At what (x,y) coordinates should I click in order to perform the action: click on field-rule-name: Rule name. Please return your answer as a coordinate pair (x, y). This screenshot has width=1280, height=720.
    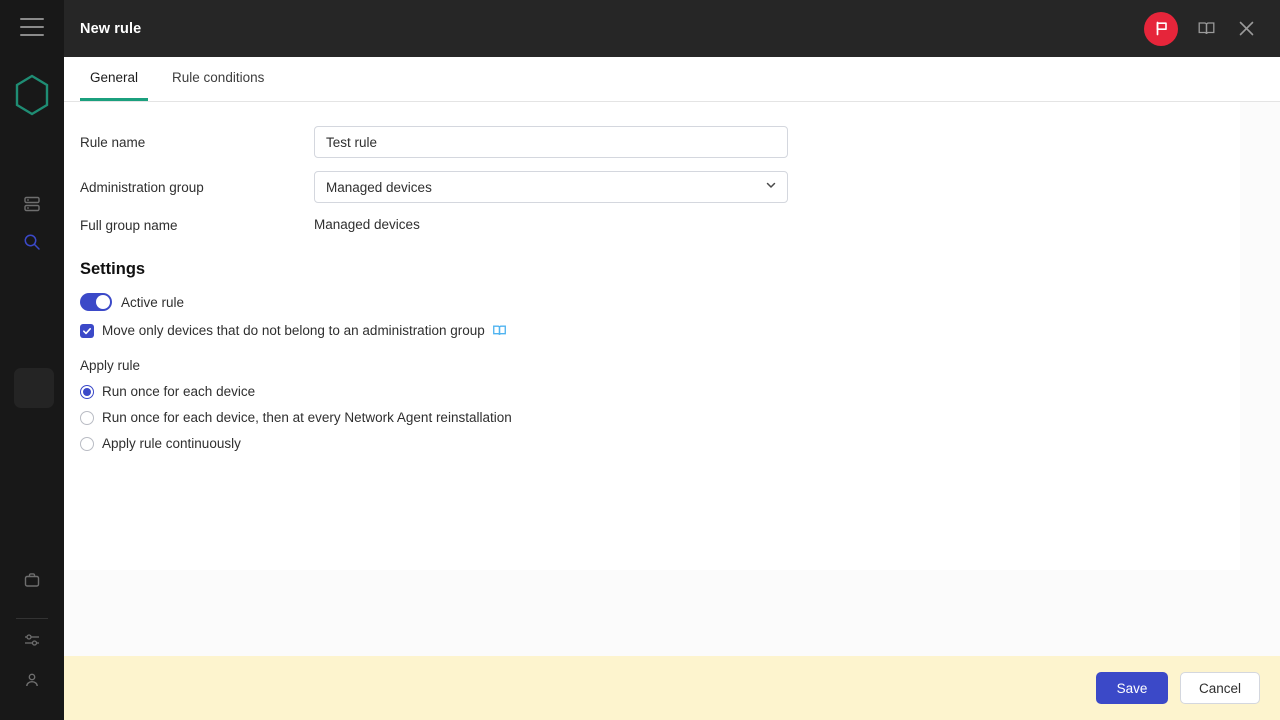
    Looking at the image, I should click on (652, 142).